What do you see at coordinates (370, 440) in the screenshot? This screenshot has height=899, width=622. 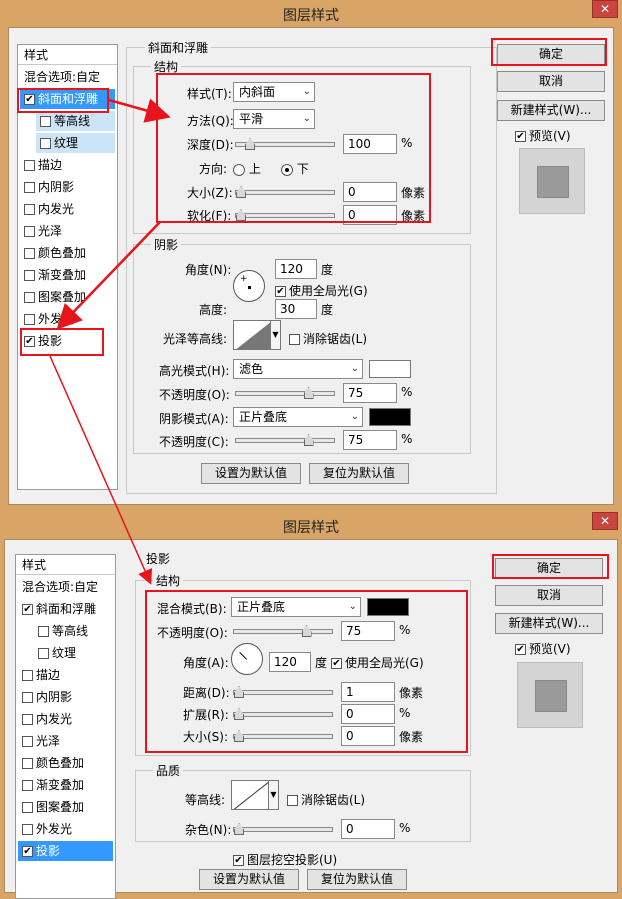 I see `shadow-opacity-input: 75` at bounding box center [370, 440].